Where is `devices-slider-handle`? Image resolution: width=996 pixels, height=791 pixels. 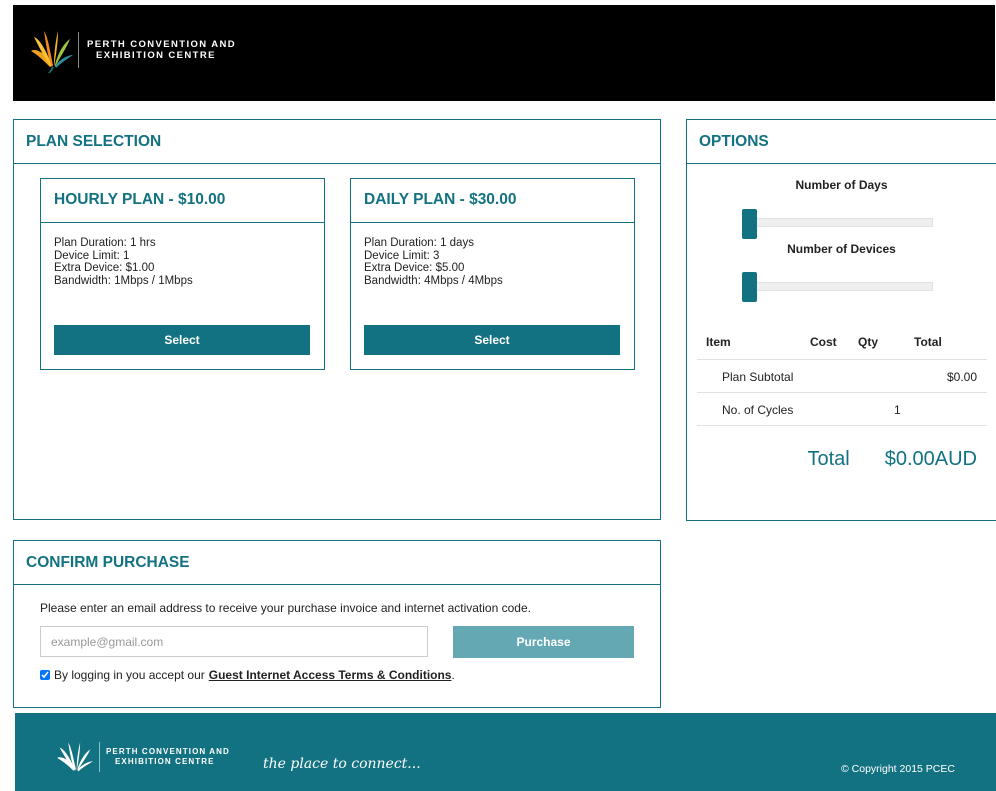
devices-slider-handle is located at coordinates (749, 287).